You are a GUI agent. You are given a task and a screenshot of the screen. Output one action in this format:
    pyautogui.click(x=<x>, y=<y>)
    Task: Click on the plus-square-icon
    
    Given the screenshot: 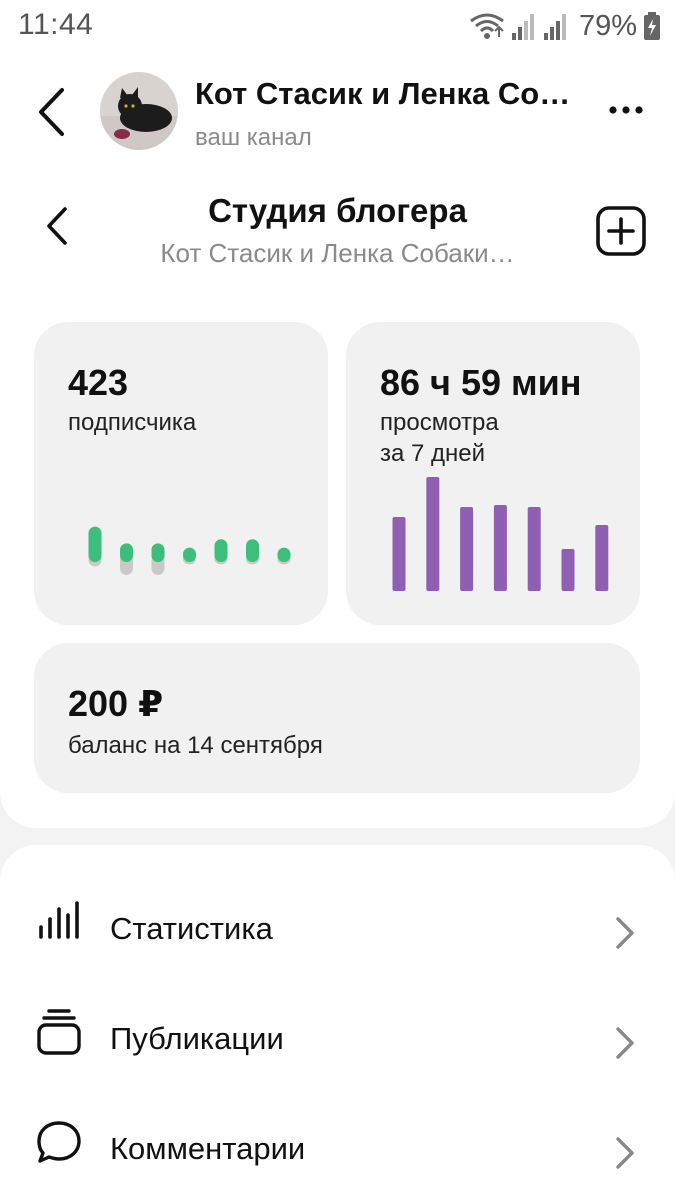 What is the action you would take?
    pyautogui.click(x=621, y=231)
    